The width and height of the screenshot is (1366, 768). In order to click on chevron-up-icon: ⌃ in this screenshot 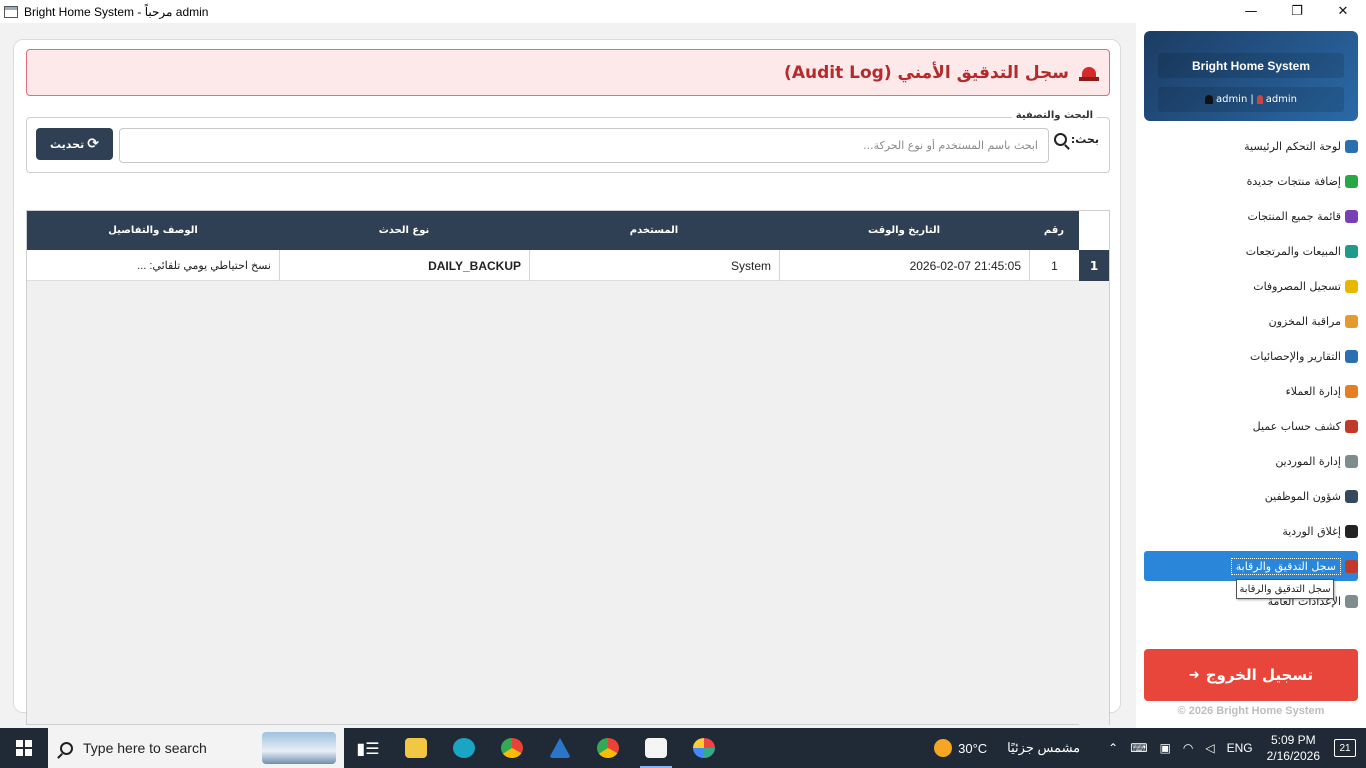, I will do `click(1113, 748)`.